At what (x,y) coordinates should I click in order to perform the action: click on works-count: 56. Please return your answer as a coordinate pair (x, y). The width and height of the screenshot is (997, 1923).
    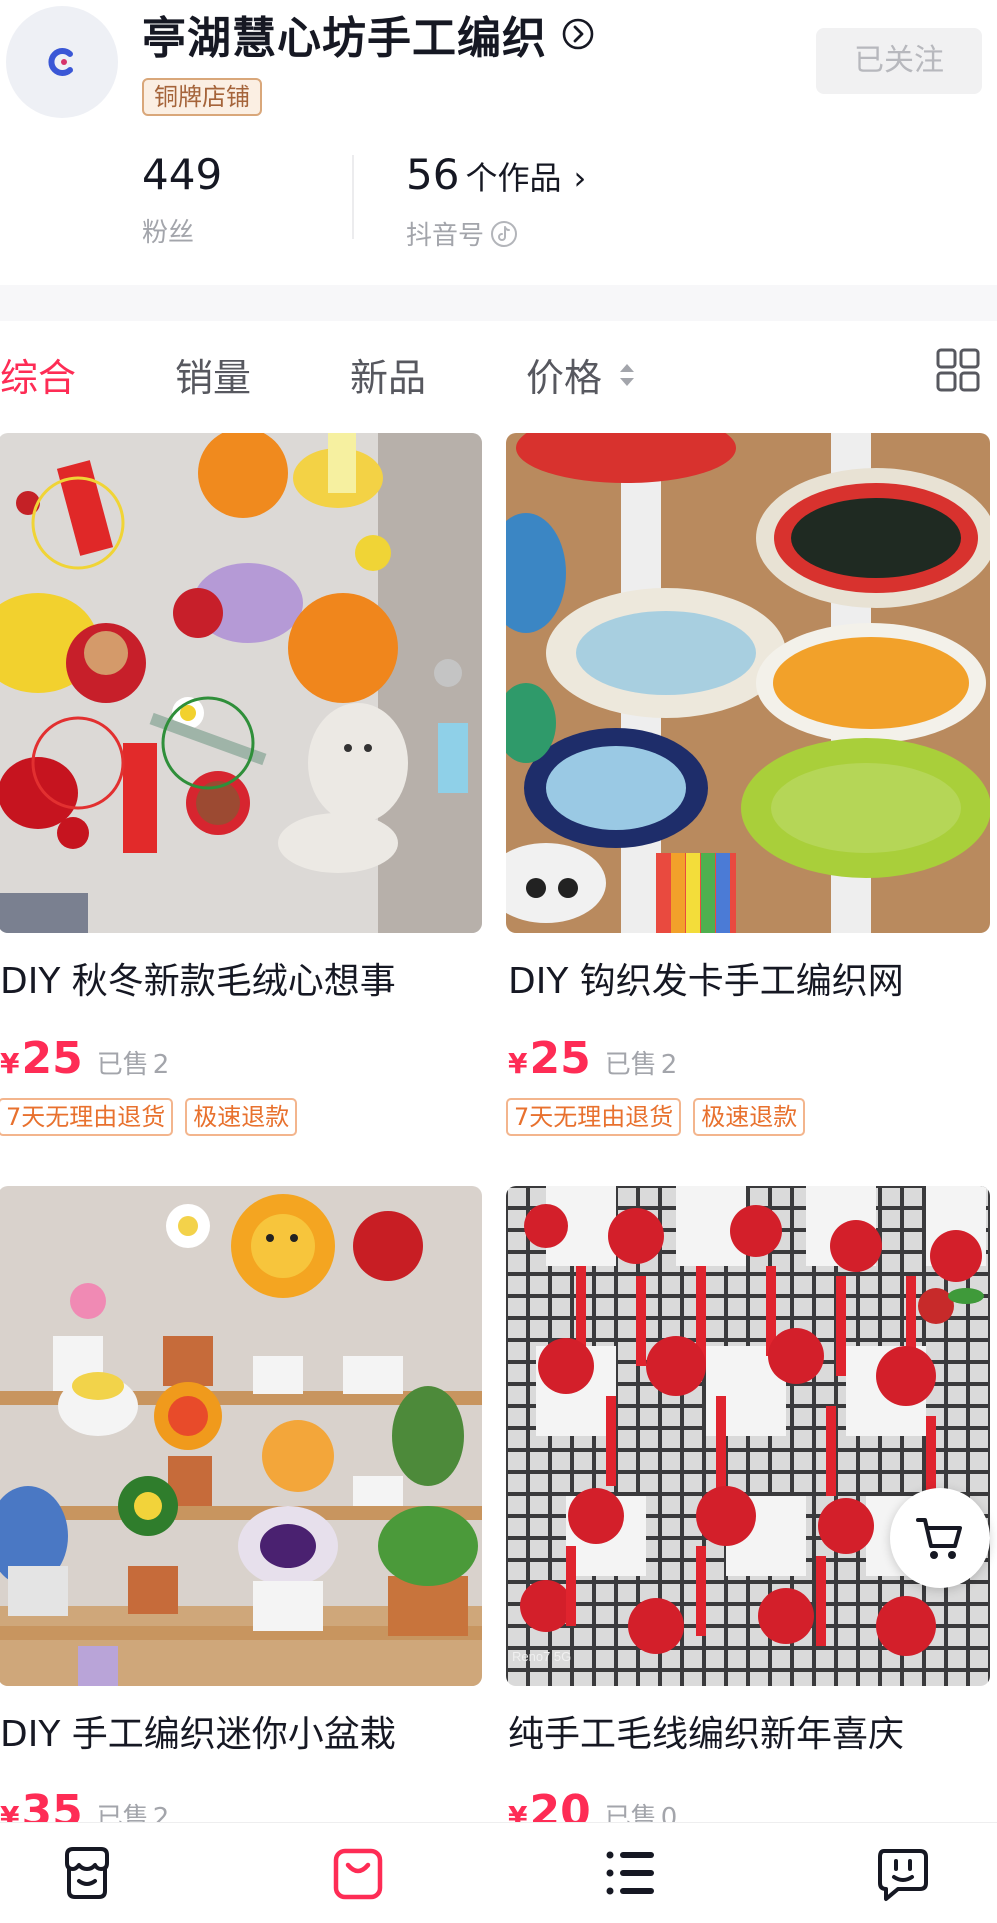
    Looking at the image, I should click on (433, 174).